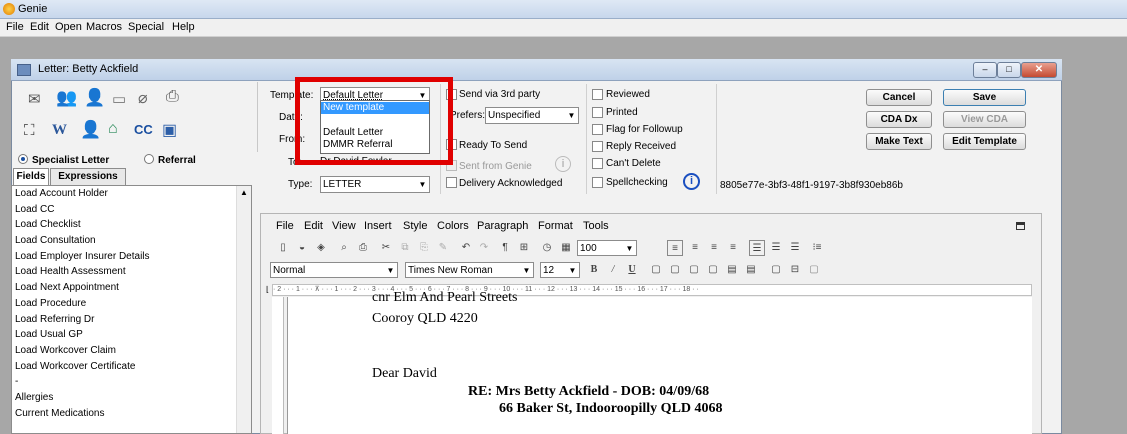  I want to click on specialist-letter-radio: Specialist Letter, so click(63, 160).